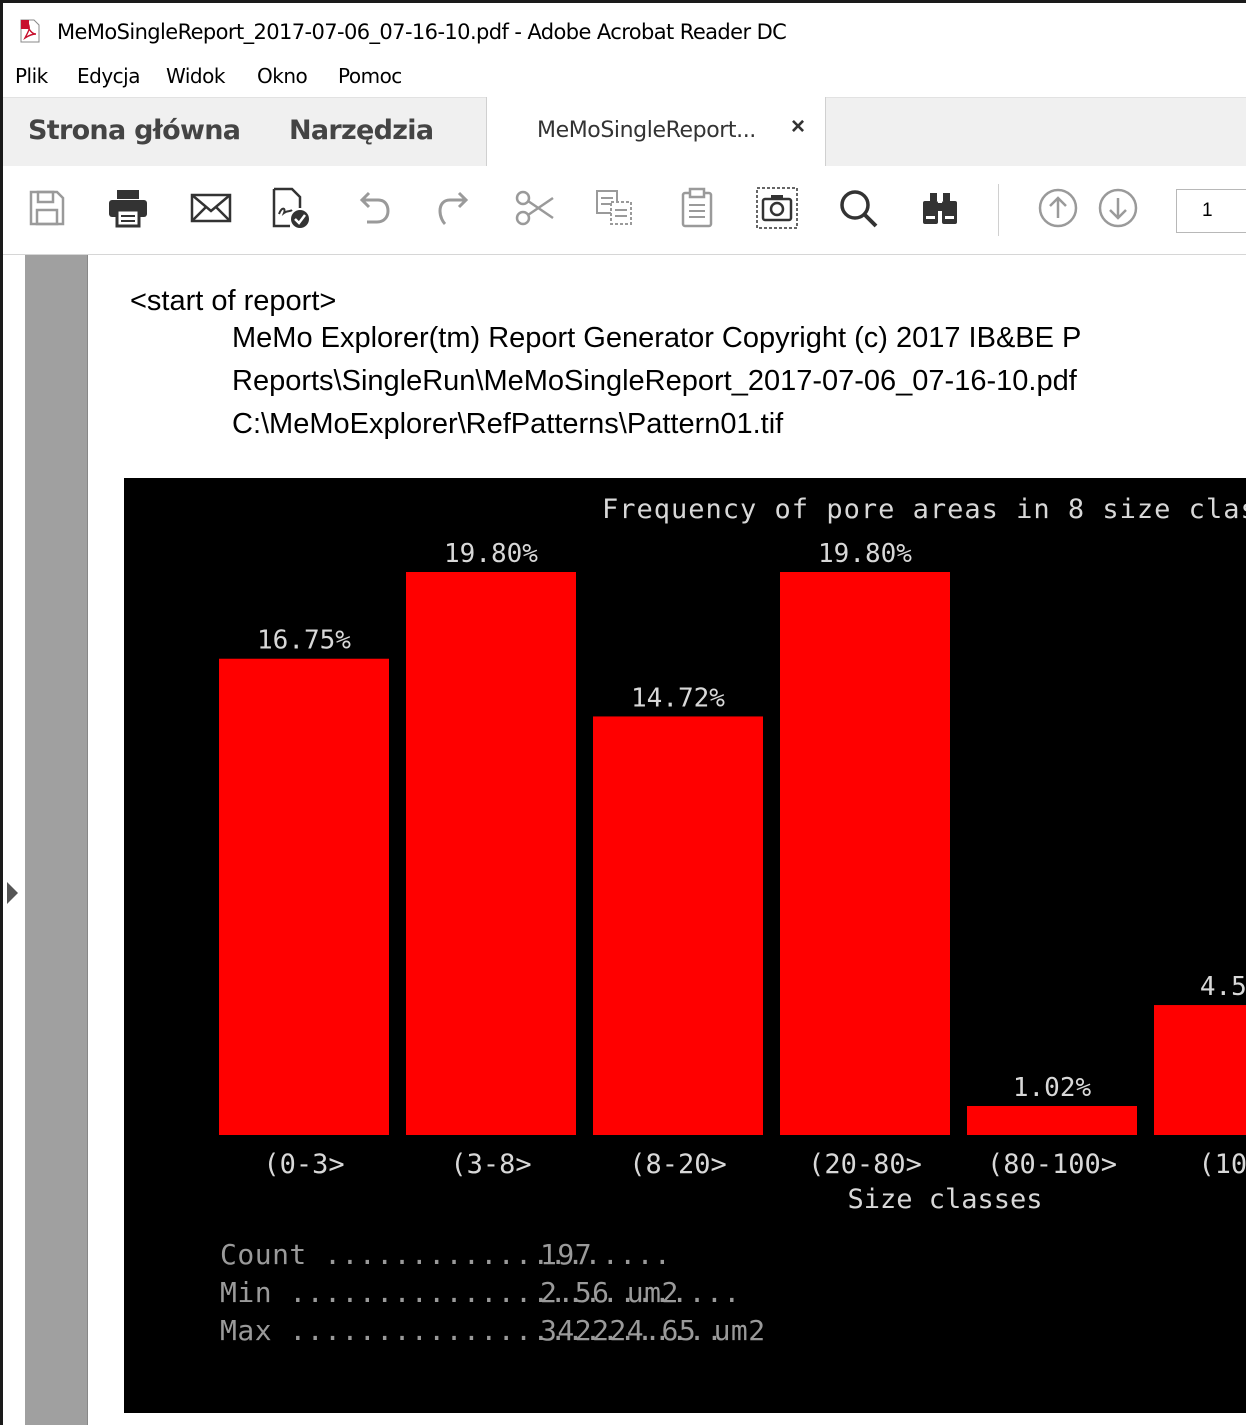 The width and height of the screenshot is (1246, 1425). I want to click on menu-edit: Edycja, so click(108, 76).